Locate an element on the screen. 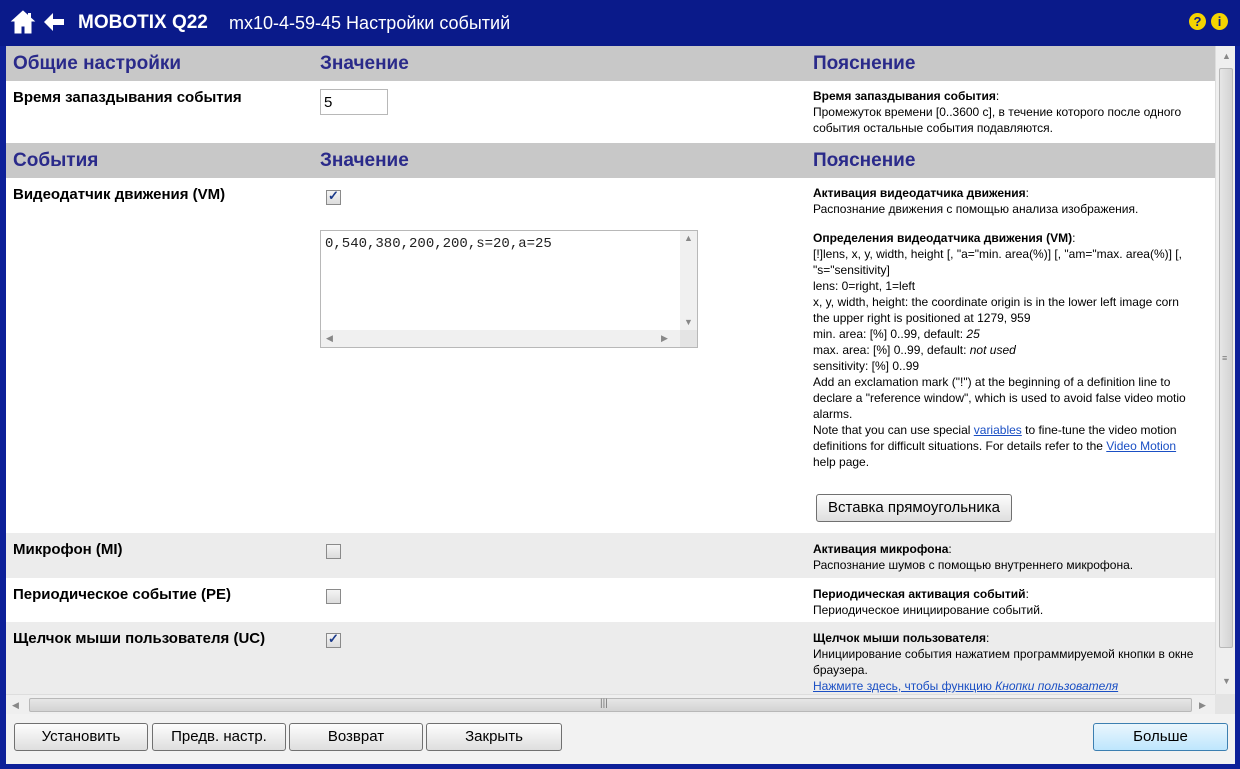 The width and height of the screenshot is (1240, 769). mi-label: Микрофон (MI) is located at coordinates (68, 549).